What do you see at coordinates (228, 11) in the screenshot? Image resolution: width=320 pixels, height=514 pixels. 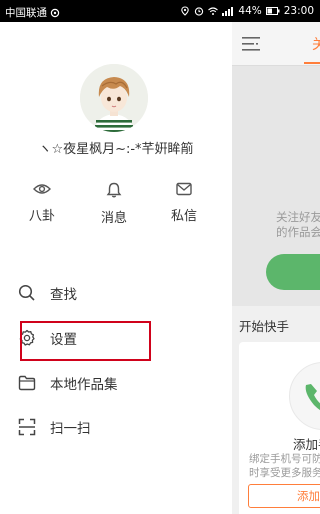 I see `signal-icon` at bounding box center [228, 11].